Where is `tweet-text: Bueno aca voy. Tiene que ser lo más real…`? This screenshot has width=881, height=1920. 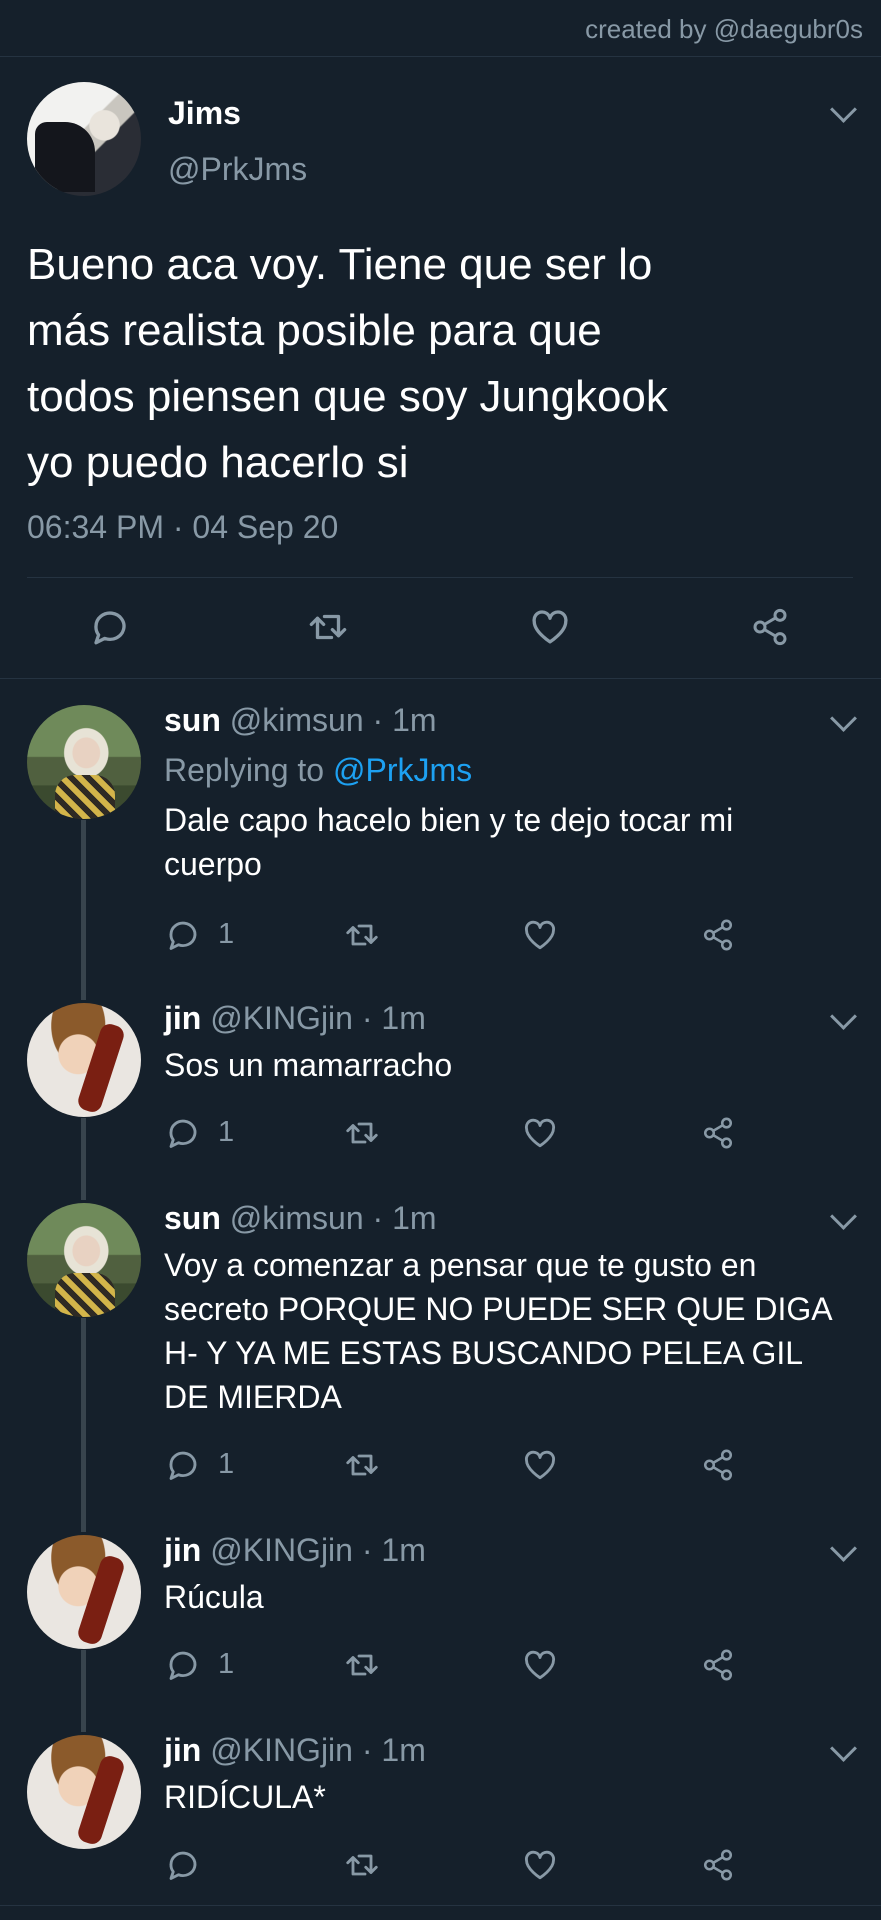 tweet-text: Bueno aca voy. Tiene que ser lo más real… is located at coordinates (347, 363).